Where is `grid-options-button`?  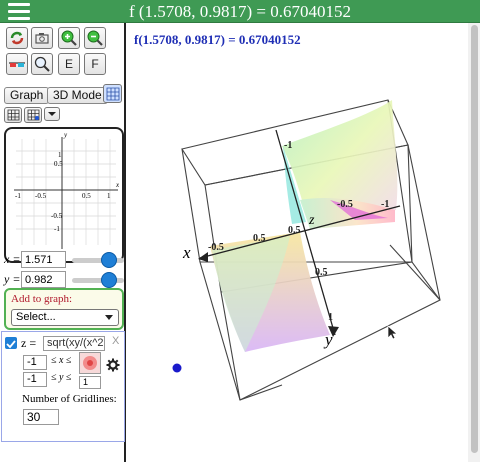 grid-options-button is located at coordinates (112, 93).